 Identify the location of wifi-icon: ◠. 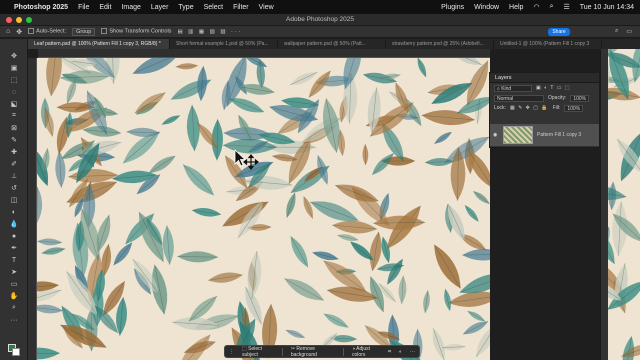
(536, 7).